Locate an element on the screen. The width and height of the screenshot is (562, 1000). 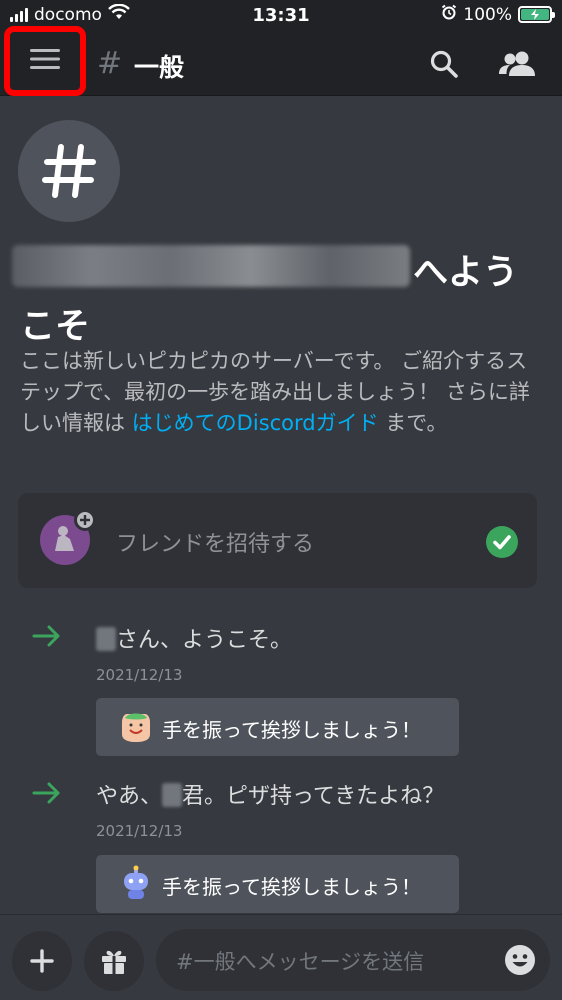
hamburger-menu-button is located at coordinates (45, 61).